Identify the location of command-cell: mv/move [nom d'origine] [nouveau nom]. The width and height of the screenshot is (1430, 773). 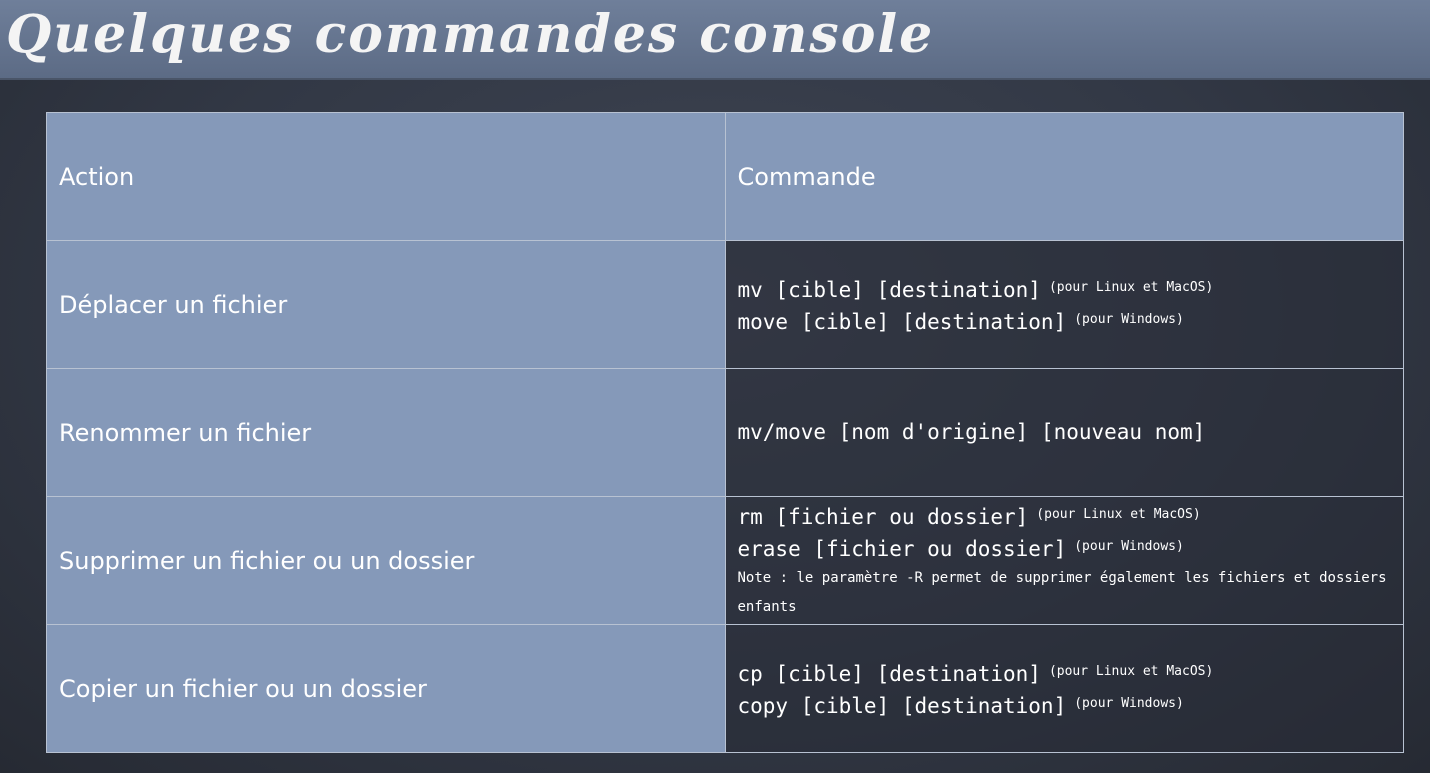
(1064, 432).